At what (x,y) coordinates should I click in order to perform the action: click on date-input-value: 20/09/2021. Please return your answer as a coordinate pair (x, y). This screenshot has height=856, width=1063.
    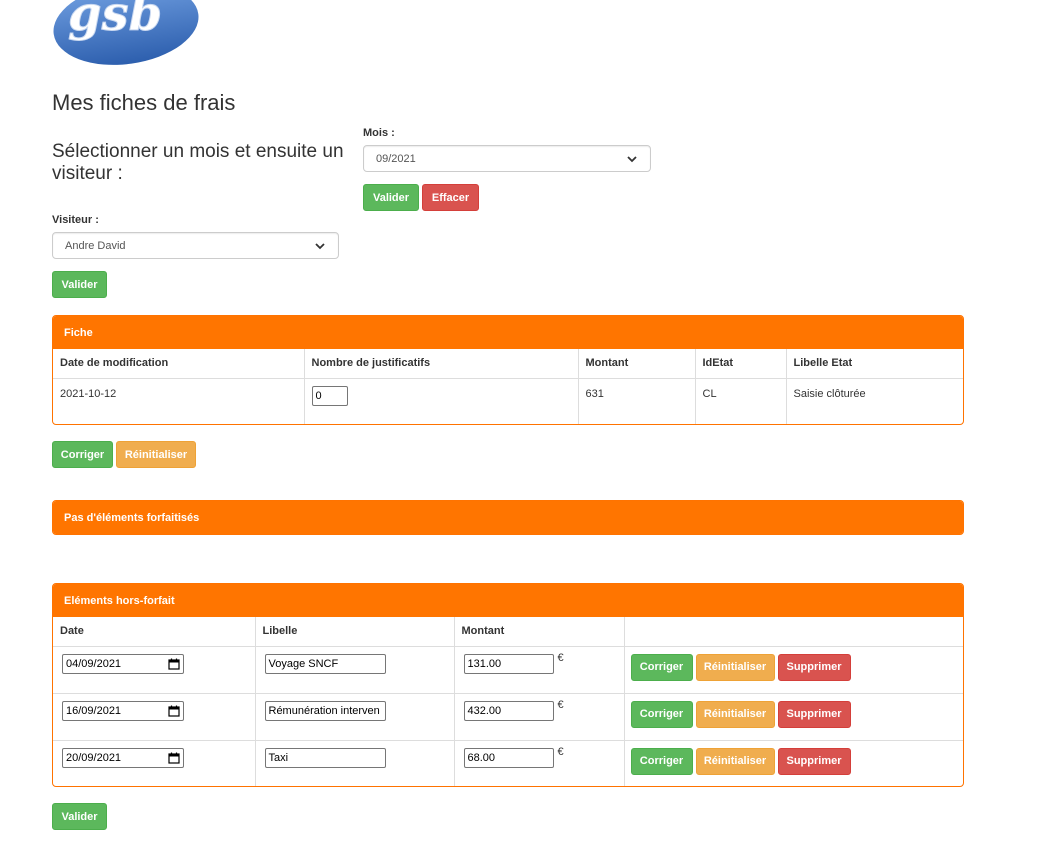
    Looking at the image, I should click on (94, 757).